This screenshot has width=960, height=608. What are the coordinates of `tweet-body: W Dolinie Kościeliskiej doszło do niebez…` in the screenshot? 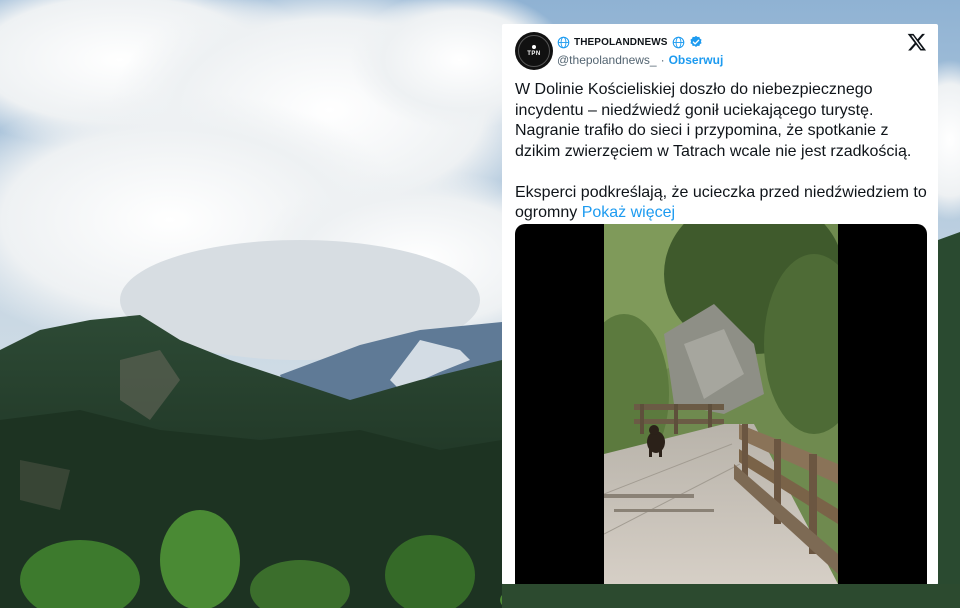 It's located at (722, 152).